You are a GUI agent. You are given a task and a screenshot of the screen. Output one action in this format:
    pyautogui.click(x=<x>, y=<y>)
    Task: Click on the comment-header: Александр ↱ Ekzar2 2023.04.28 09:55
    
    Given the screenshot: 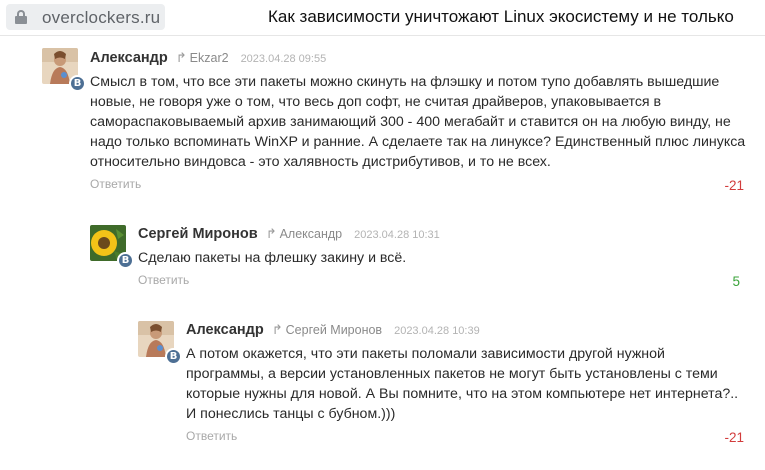 What is the action you would take?
    pyautogui.click(x=208, y=58)
    